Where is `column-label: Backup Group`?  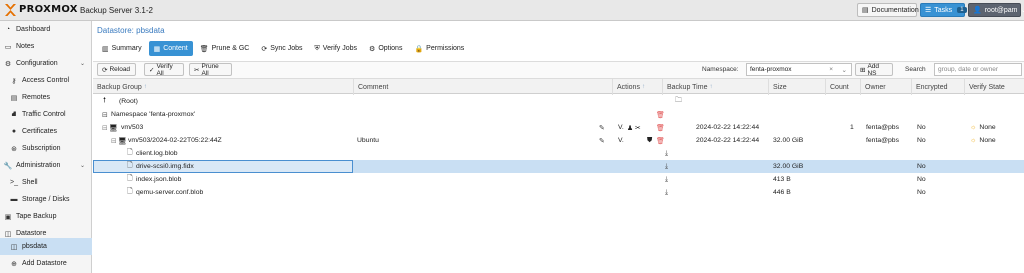 column-label: Backup Group is located at coordinates (119, 87).